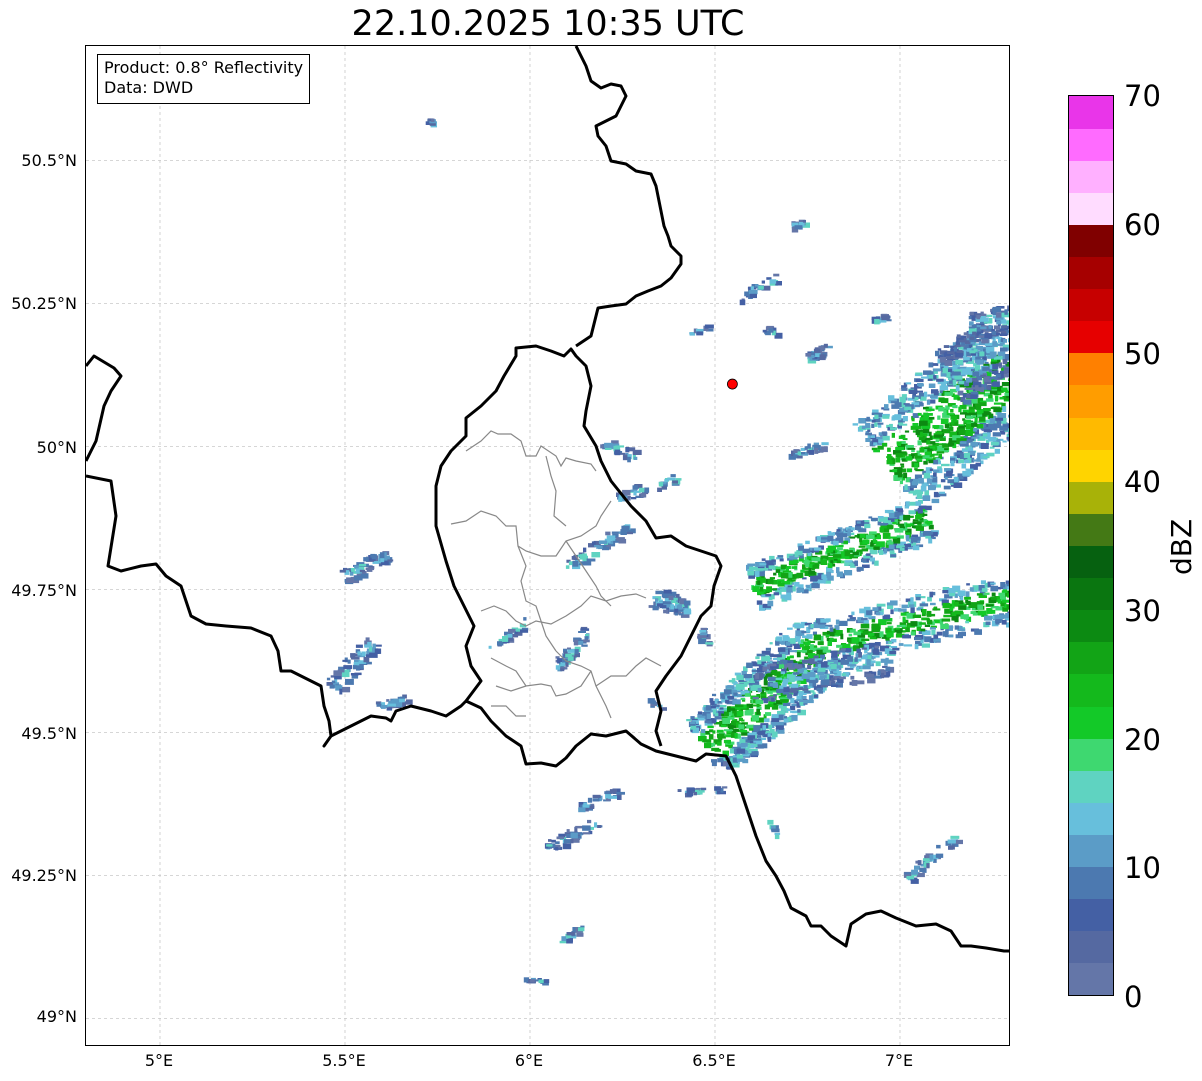  What do you see at coordinates (732, 384) in the screenshot?
I see `radar-site-dot` at bounding box center [732, 384].